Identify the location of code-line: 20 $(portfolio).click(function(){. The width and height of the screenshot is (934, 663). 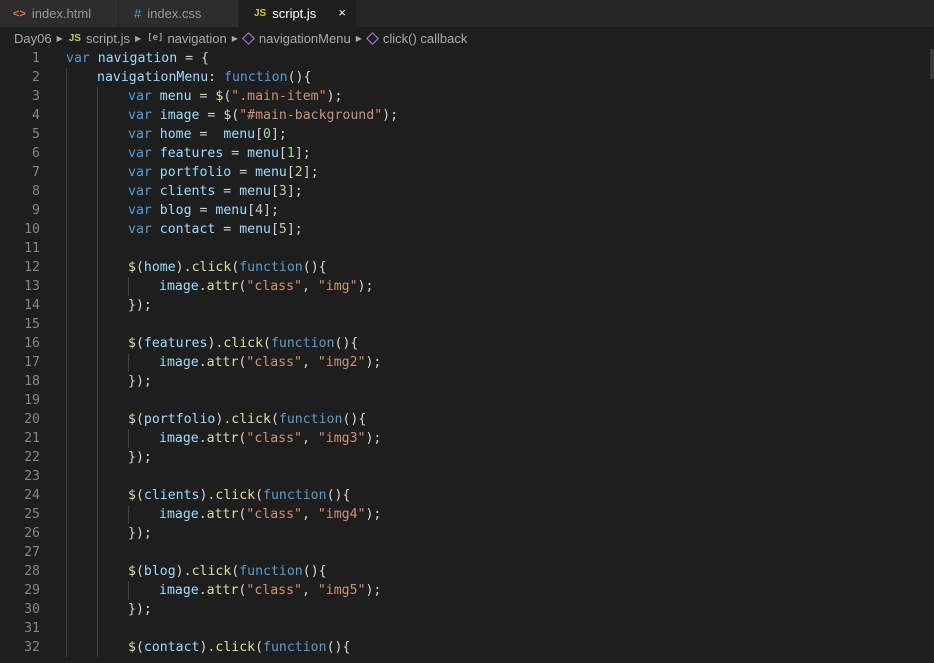
(467, 419).